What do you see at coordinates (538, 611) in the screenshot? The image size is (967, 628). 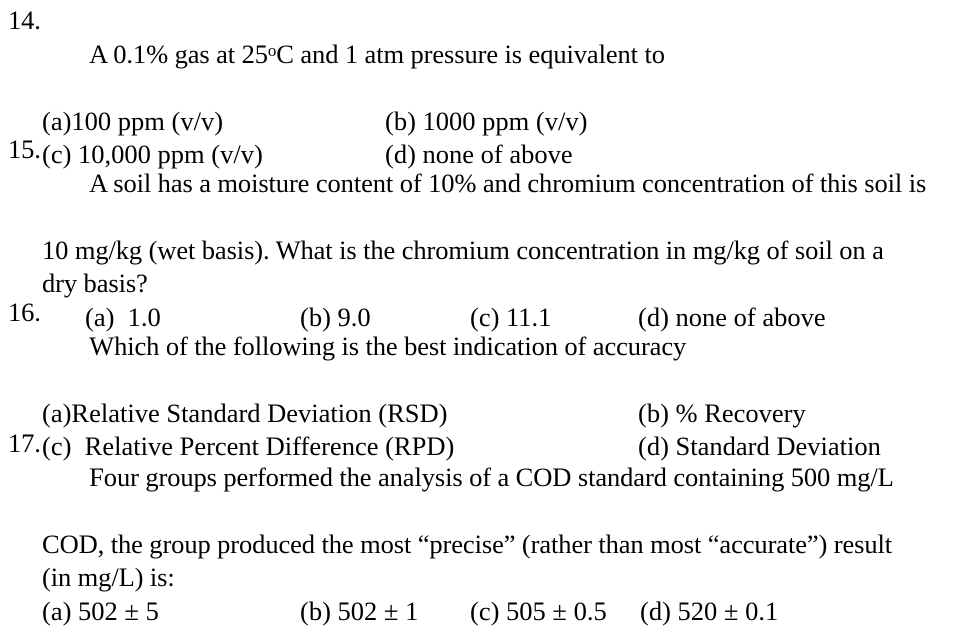 I see `option-17-c: (c) 505 ± 0.5` at bounding box center [538, 611].